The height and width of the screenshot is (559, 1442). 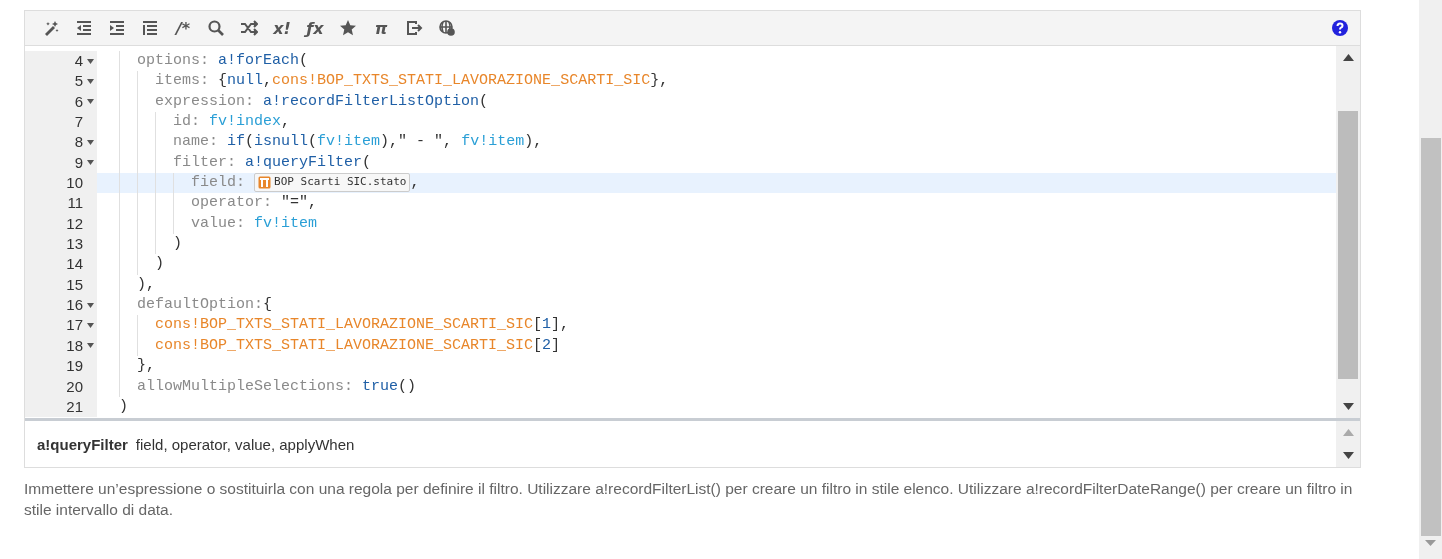 What do you see at coordinates (259, 60) in the screenshot?
I see `code-token: a!forEach` at bounding box center [259, 60].